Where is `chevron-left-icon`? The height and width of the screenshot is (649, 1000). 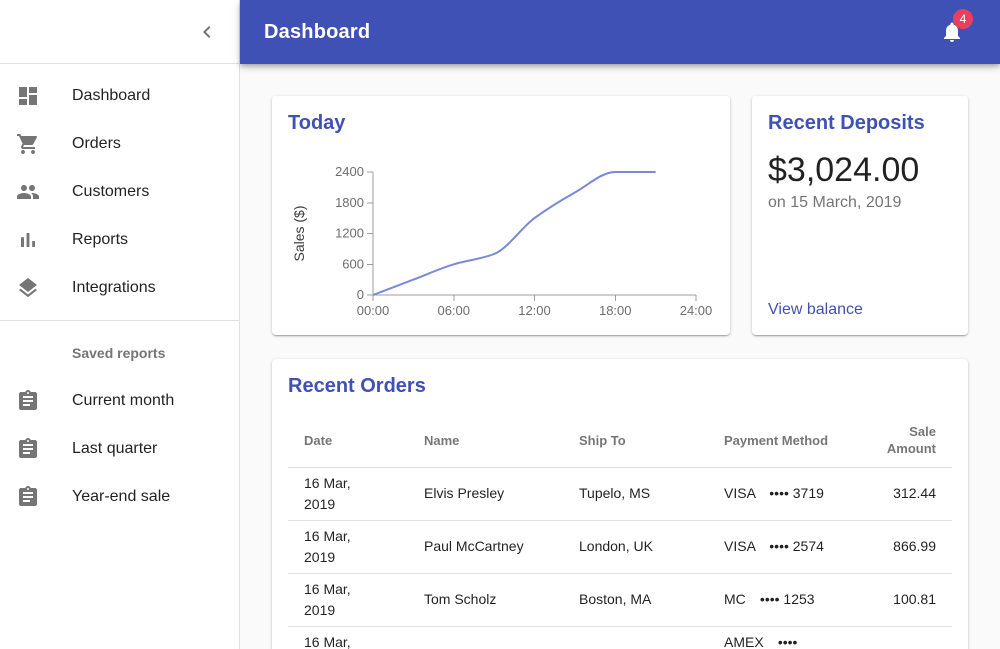 chevron-left-icon is located at coordinates (207, 31).